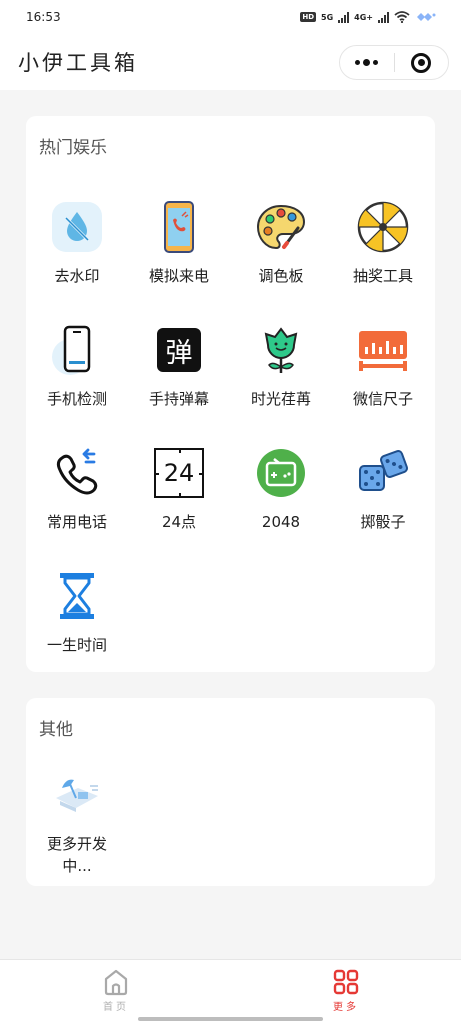 This screenshot has height=1024, width=461. Describe the element at coordinates (179, 522) in the screenshot. I see `tool-label: 24点` at that location.